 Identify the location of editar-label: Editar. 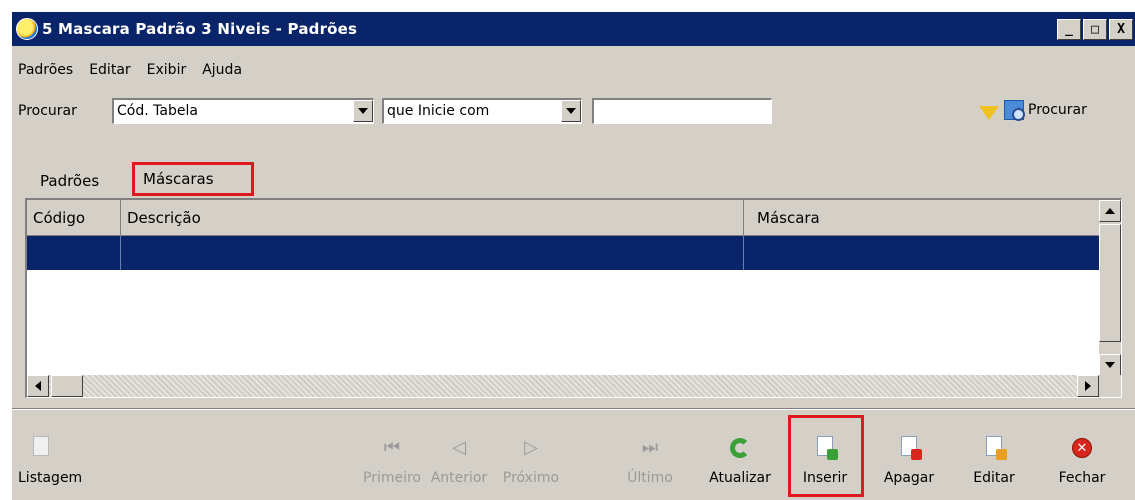
(994, 478).